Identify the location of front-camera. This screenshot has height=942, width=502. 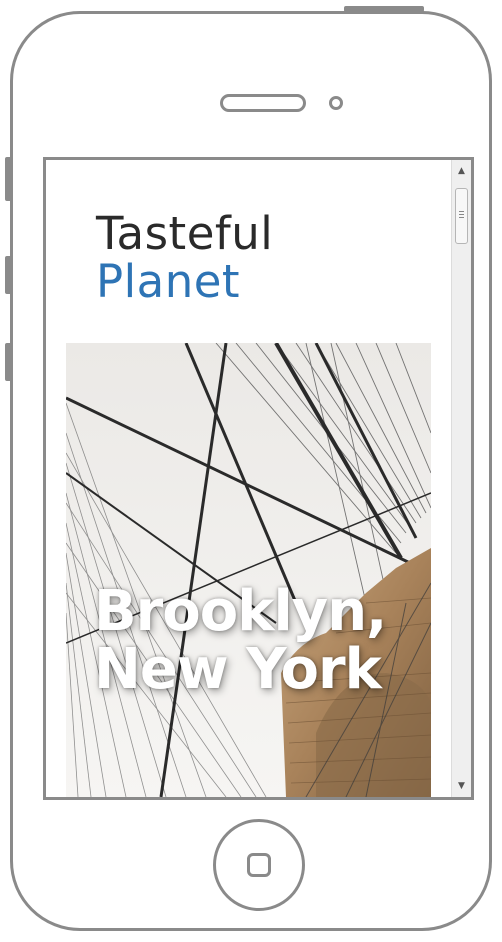
(336, 103).